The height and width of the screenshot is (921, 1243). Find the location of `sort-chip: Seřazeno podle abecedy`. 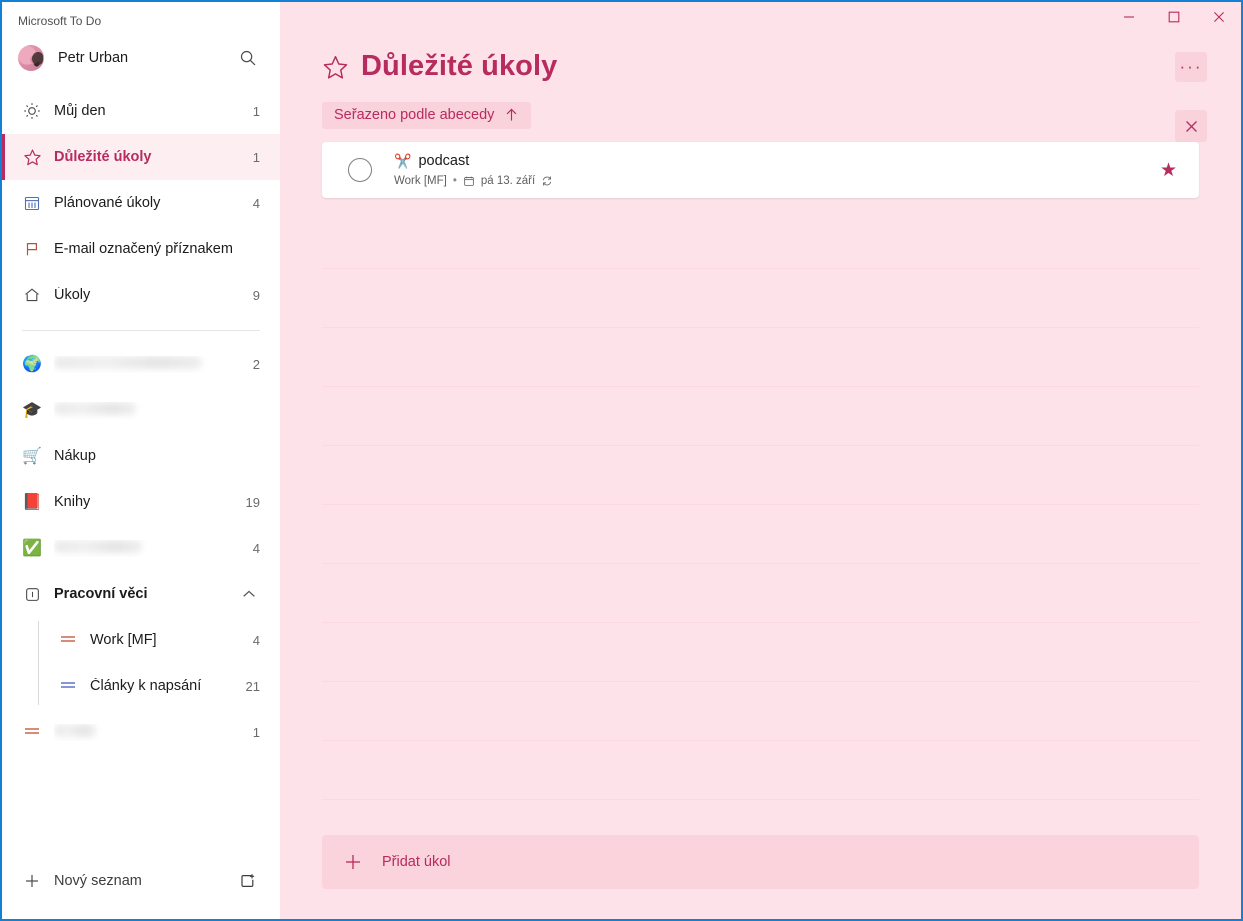

sort-chip: Seřazeno podle abecedy is located at coordinates (427, 115).